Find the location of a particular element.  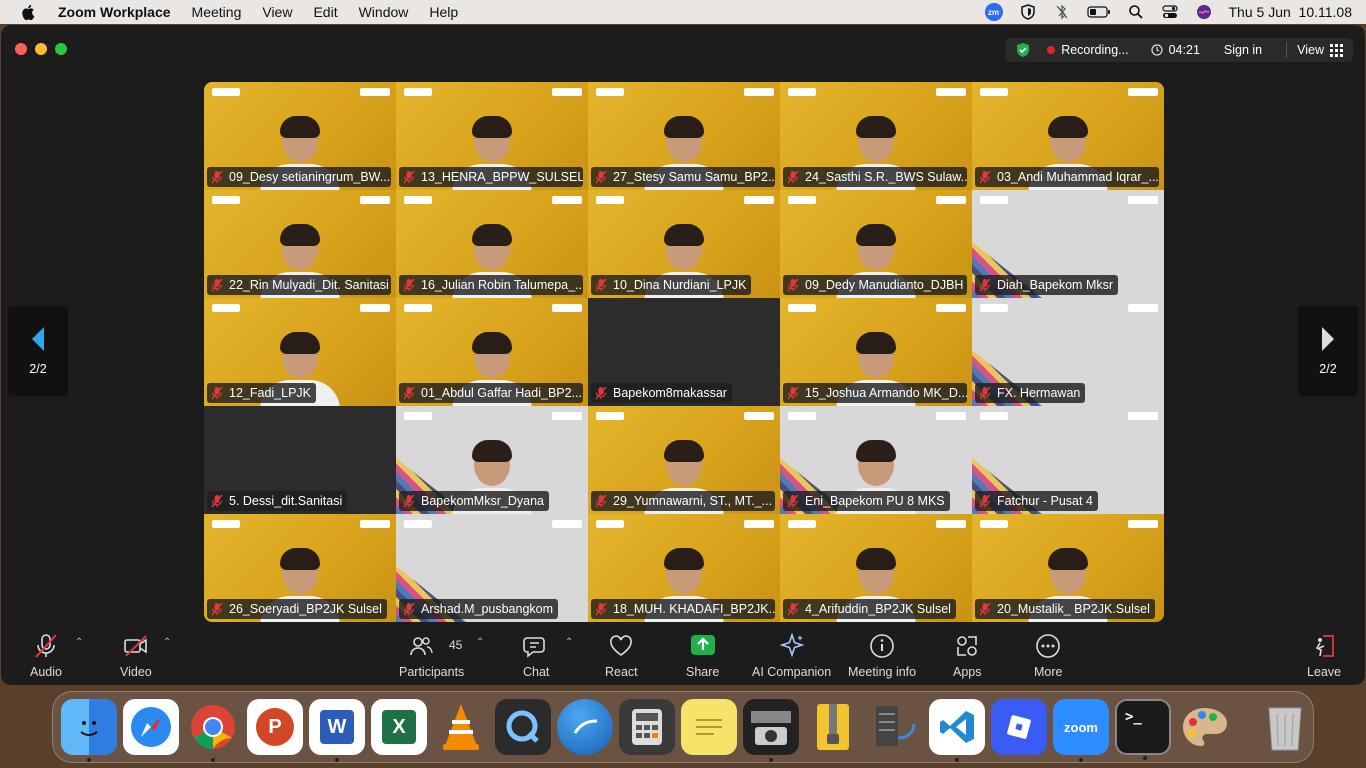

powerpoint-icon: P is located at coordinates (275, 727).